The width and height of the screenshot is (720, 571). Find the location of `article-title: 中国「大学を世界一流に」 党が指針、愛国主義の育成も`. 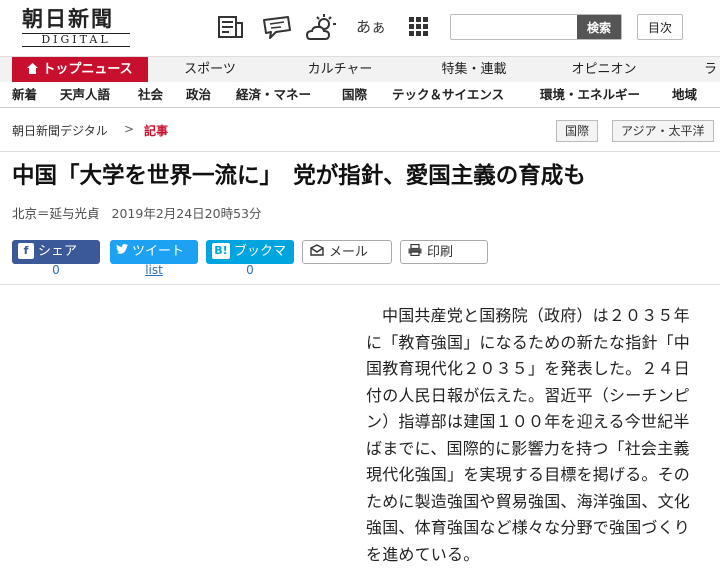

article-title: 中国「大学を世界一流に」 党が指針、愛国主義の育成も is located at coordinates (299, 176).